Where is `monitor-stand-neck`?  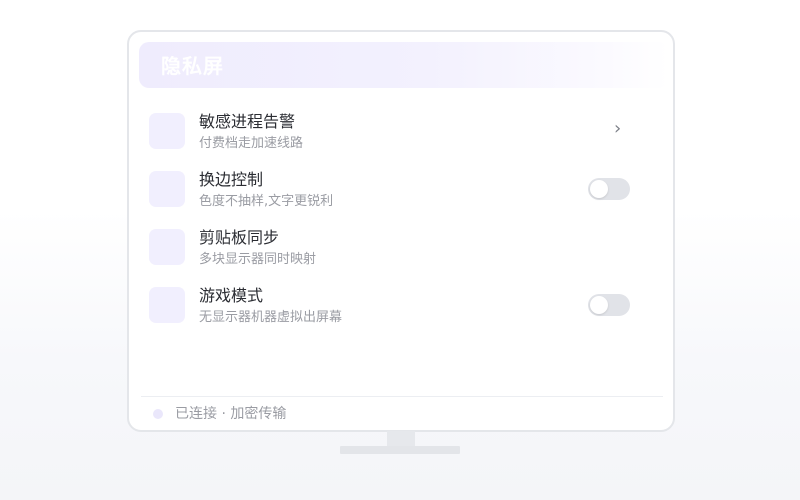
monitor-stand-neck is located at coordinates (401, 439).